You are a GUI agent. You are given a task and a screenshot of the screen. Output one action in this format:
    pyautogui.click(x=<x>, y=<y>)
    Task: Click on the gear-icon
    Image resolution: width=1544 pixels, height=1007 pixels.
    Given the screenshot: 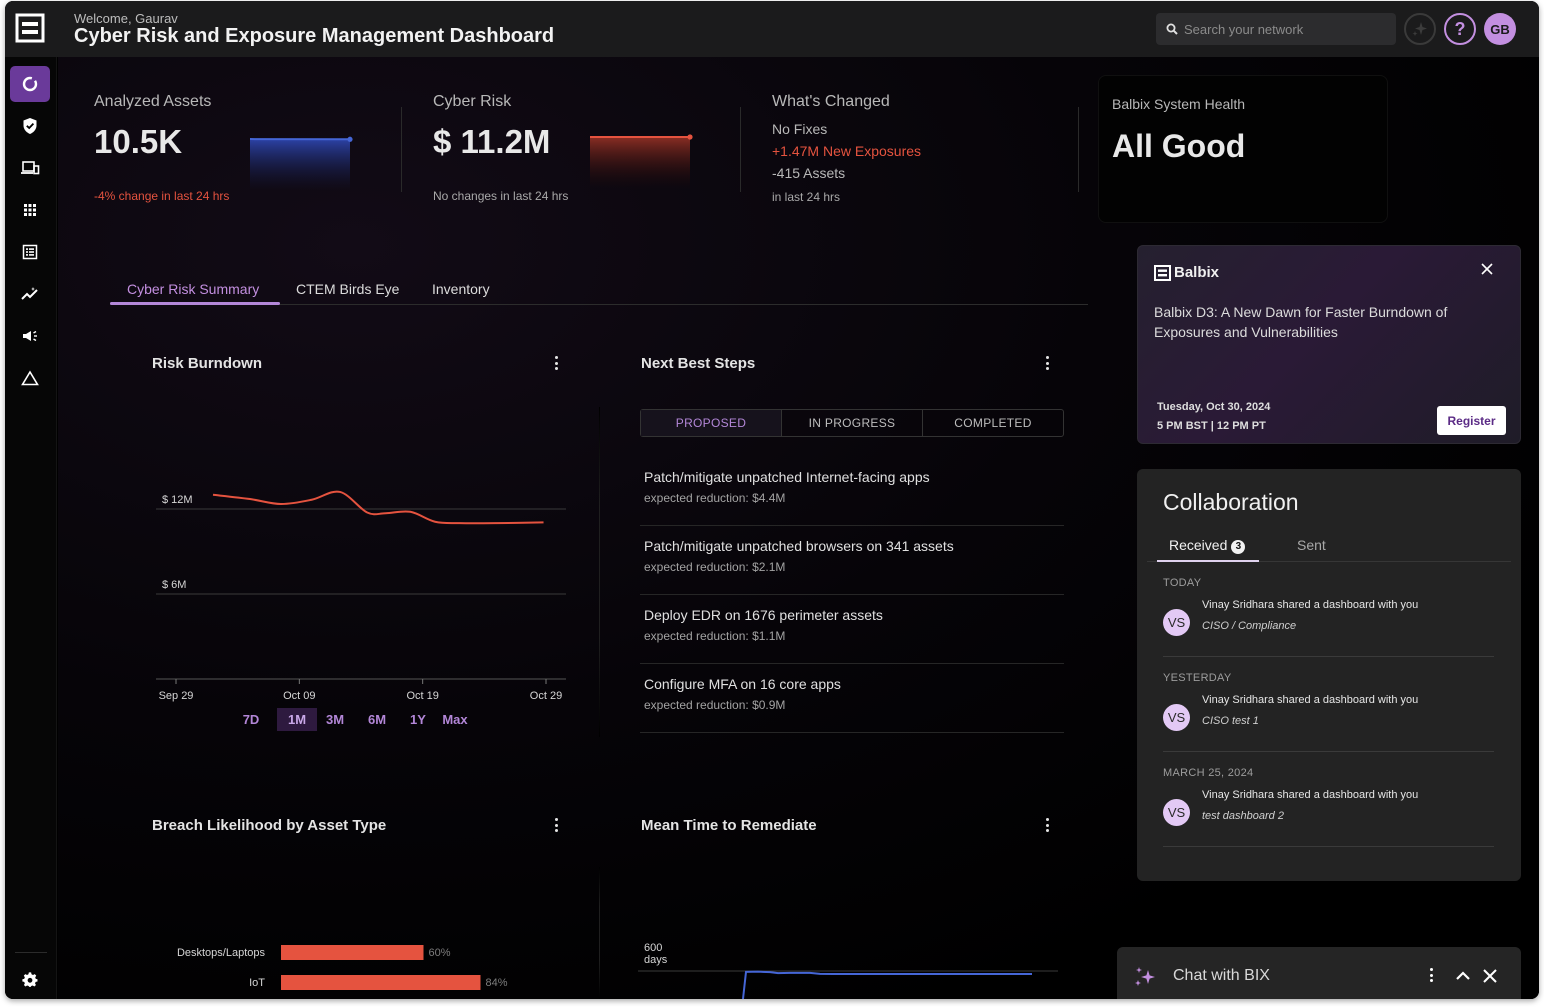 What is the action you would take?
    pyautogui.click(x=30, y=979)
    